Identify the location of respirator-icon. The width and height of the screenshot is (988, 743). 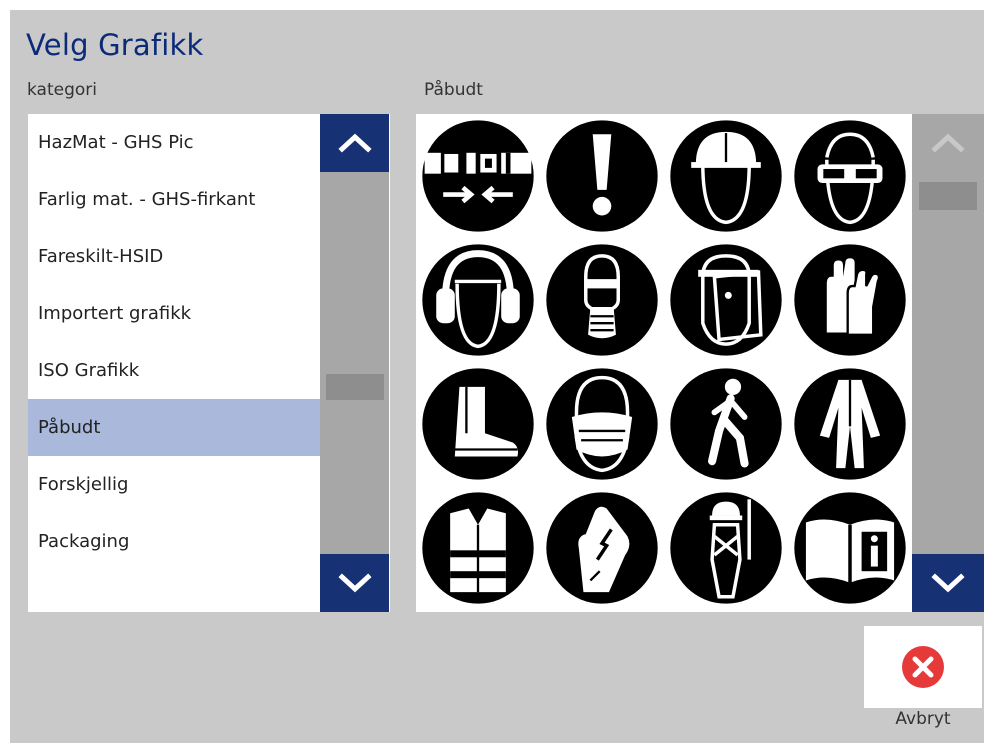
(602, 300).